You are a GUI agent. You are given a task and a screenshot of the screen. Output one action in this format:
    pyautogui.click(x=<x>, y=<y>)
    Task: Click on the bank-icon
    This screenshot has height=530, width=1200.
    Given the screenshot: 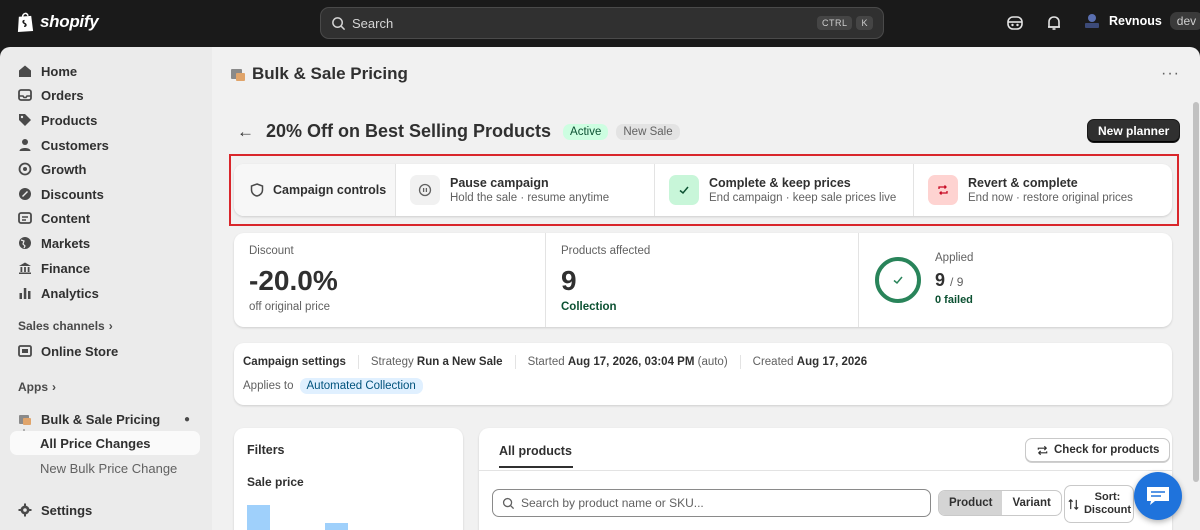 What is the action you would take?
    pyautogui.click(x=25, y=268)
    